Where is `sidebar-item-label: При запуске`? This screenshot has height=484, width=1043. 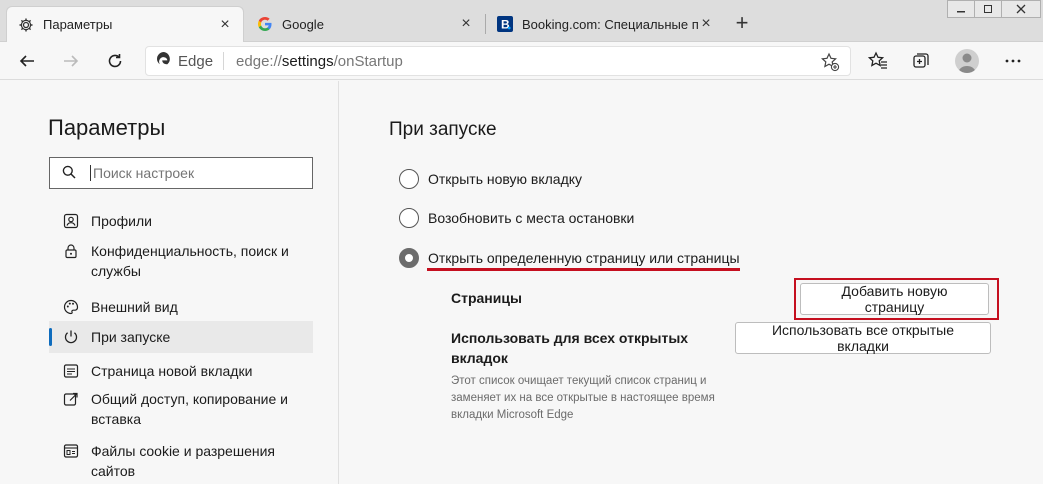 sidebar-item-label: При запуске is located at coordinates (131, 337).